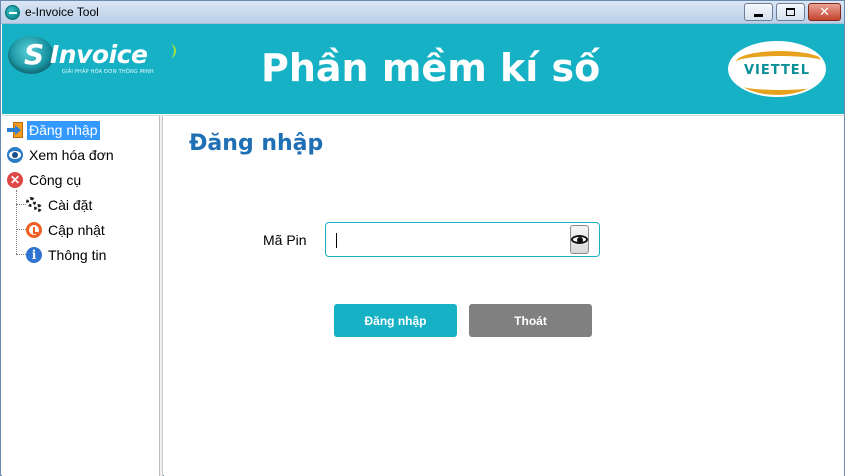 Image resolution: width=845 pixels, height=476 pixels. I want to click on viettel-logo: VIETTEL, so click(778, 69).